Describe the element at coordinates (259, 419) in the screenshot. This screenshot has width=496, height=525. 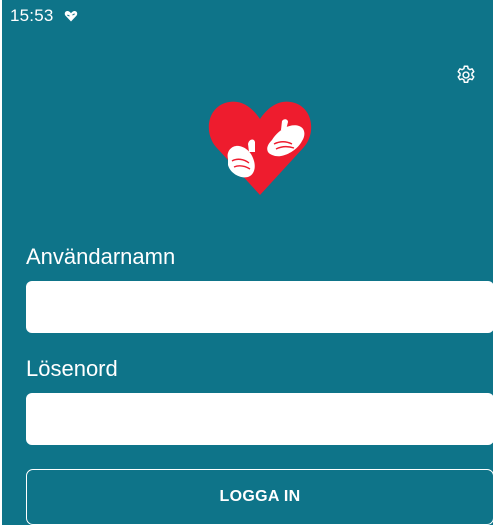
I see `password-input` at that location.